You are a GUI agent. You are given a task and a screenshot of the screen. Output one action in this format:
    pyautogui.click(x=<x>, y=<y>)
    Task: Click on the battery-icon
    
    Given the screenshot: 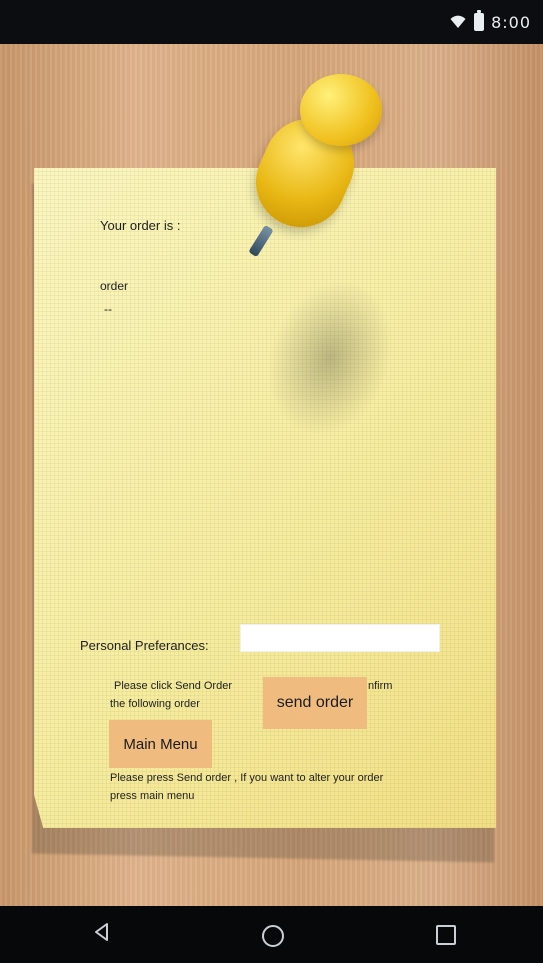 What is the action you would take?
    pyautogui.click(x=479, y=20)
    